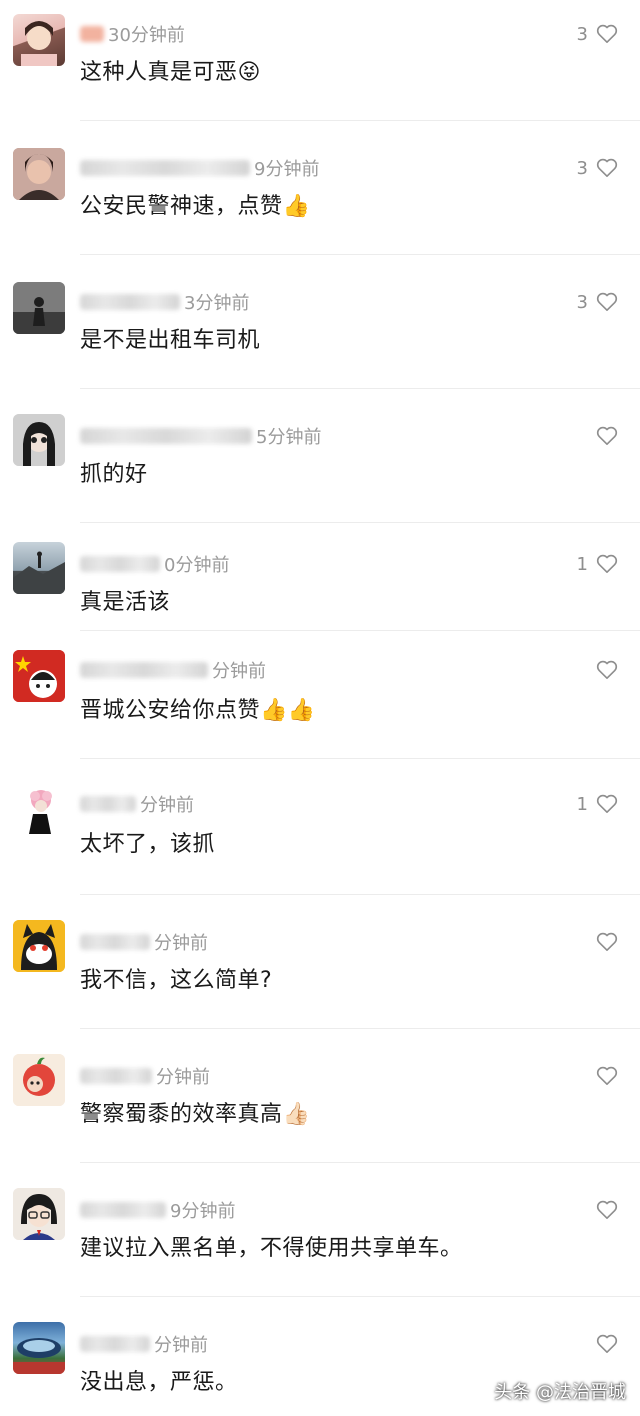 The height and width of the screenshot is (1416, 640). I want to click on comment-meta: 30分钟前, so click(132, 34).